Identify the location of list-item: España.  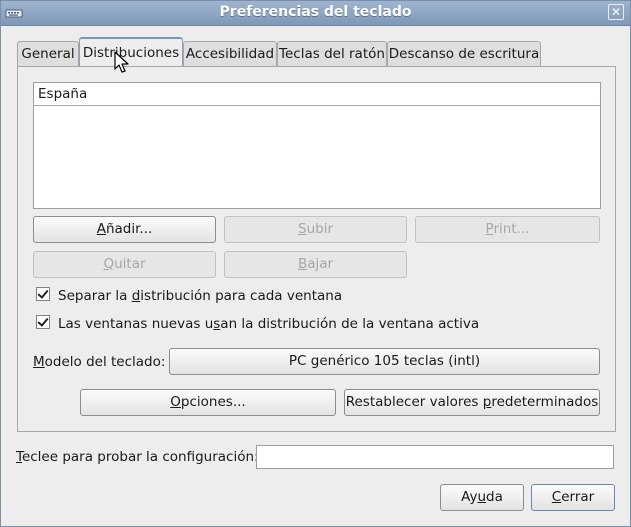
(317, 94).